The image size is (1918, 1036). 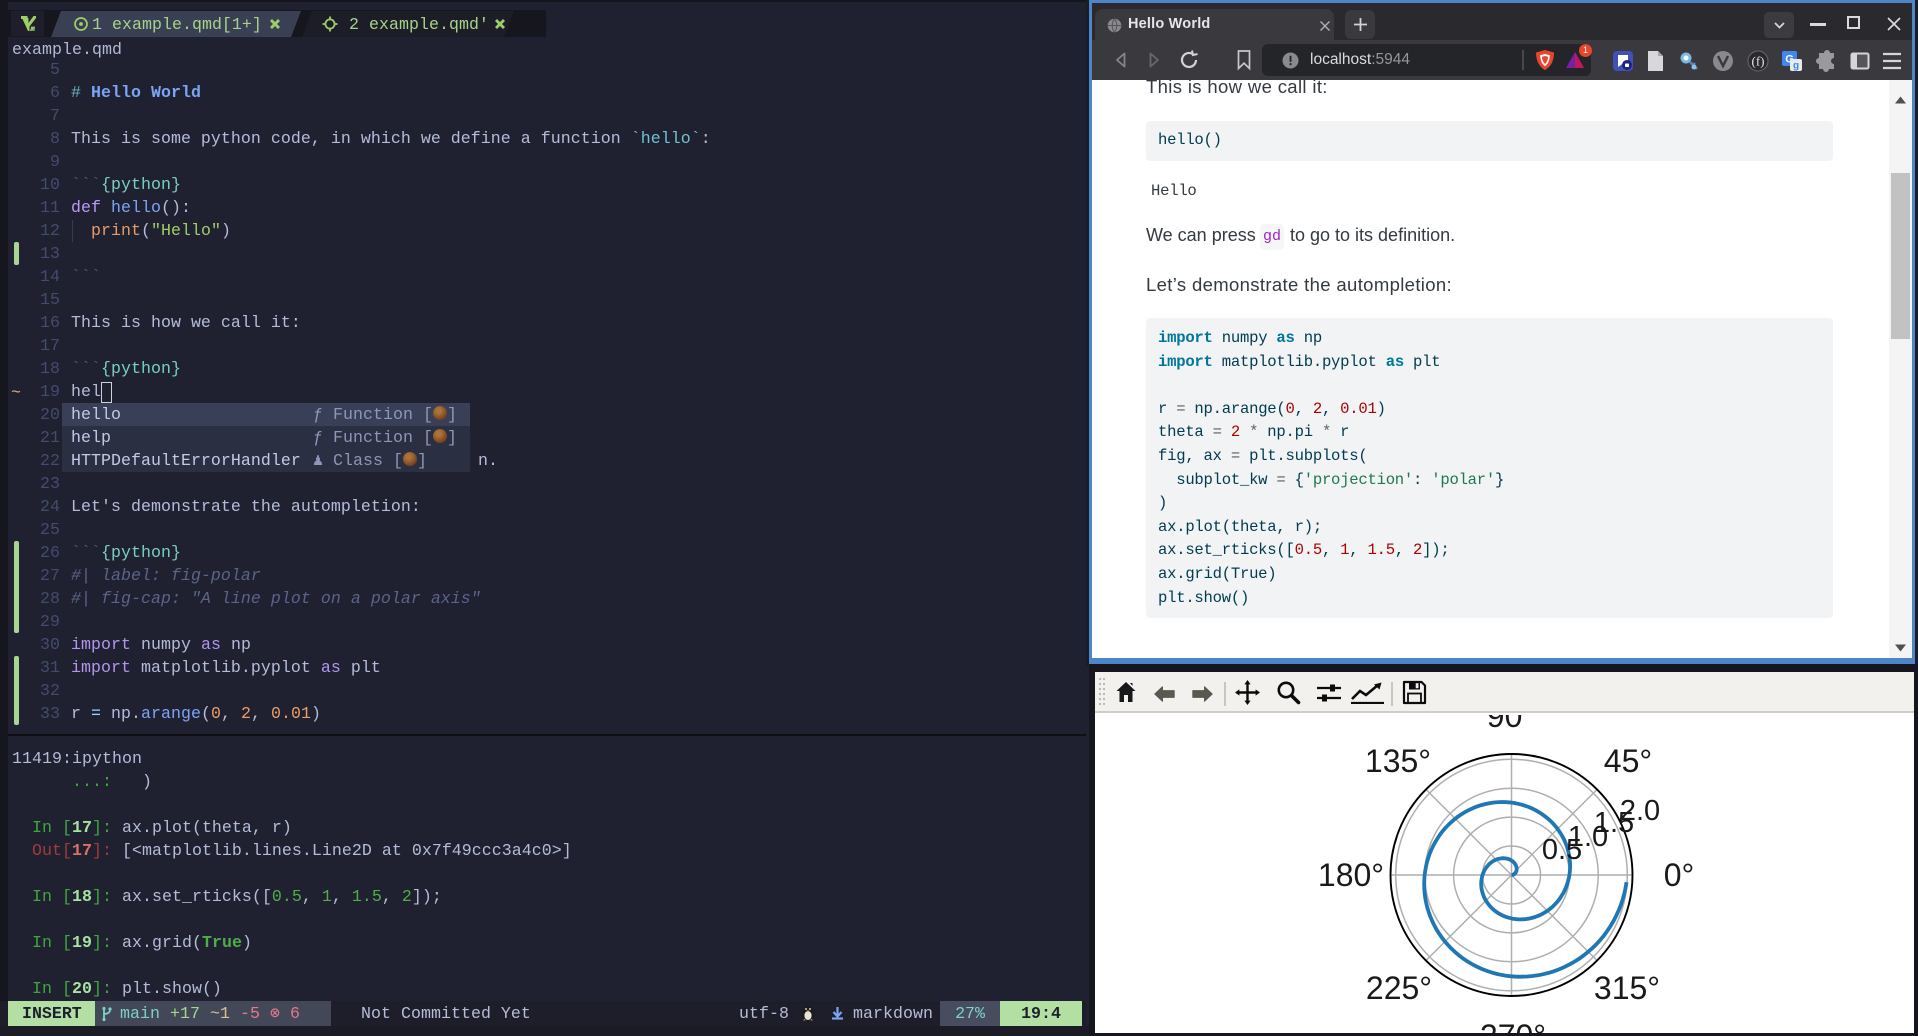 I want to click on svg-text: 45°, so click(x=1628, y=761).